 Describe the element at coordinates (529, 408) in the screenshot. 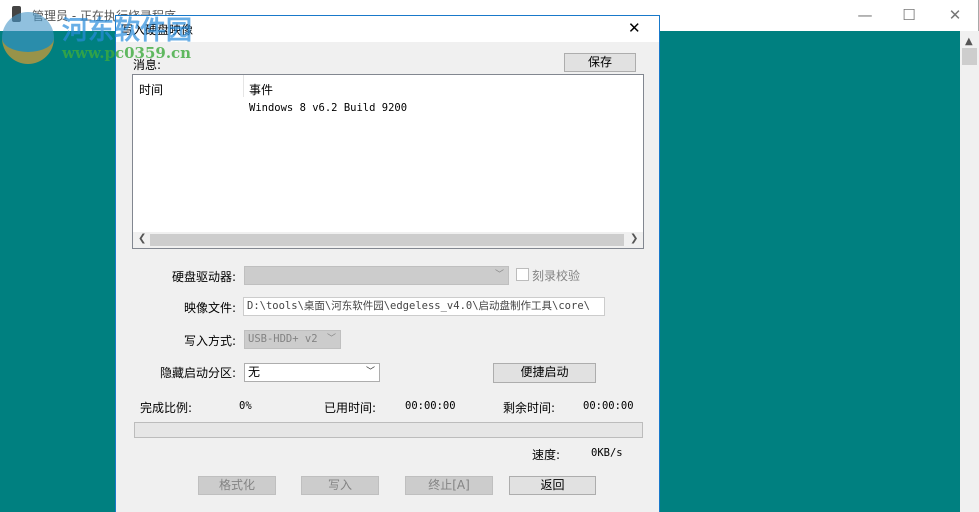

I see `remaining-label: 剩余时间:` at that location.